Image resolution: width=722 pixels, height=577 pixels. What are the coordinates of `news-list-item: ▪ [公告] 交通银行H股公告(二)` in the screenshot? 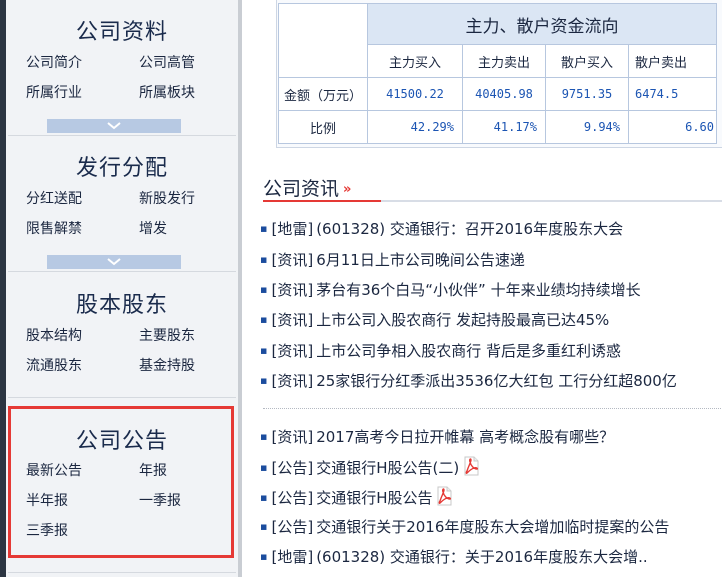 It's located at (370, 467).